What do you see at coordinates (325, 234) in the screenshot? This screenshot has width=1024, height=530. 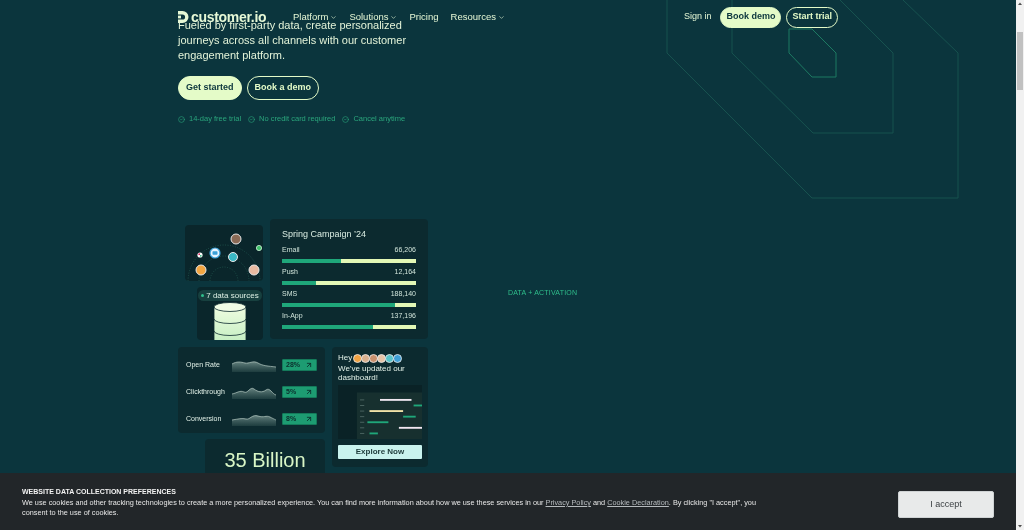 I see `campaign-title: Spring Campaign ’24` at bounding box center [325, 234].